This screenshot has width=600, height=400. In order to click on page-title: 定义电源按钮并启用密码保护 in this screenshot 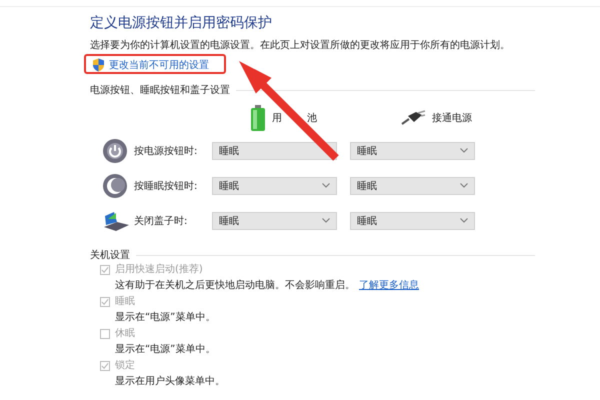, I will do `click(181, 23)`.